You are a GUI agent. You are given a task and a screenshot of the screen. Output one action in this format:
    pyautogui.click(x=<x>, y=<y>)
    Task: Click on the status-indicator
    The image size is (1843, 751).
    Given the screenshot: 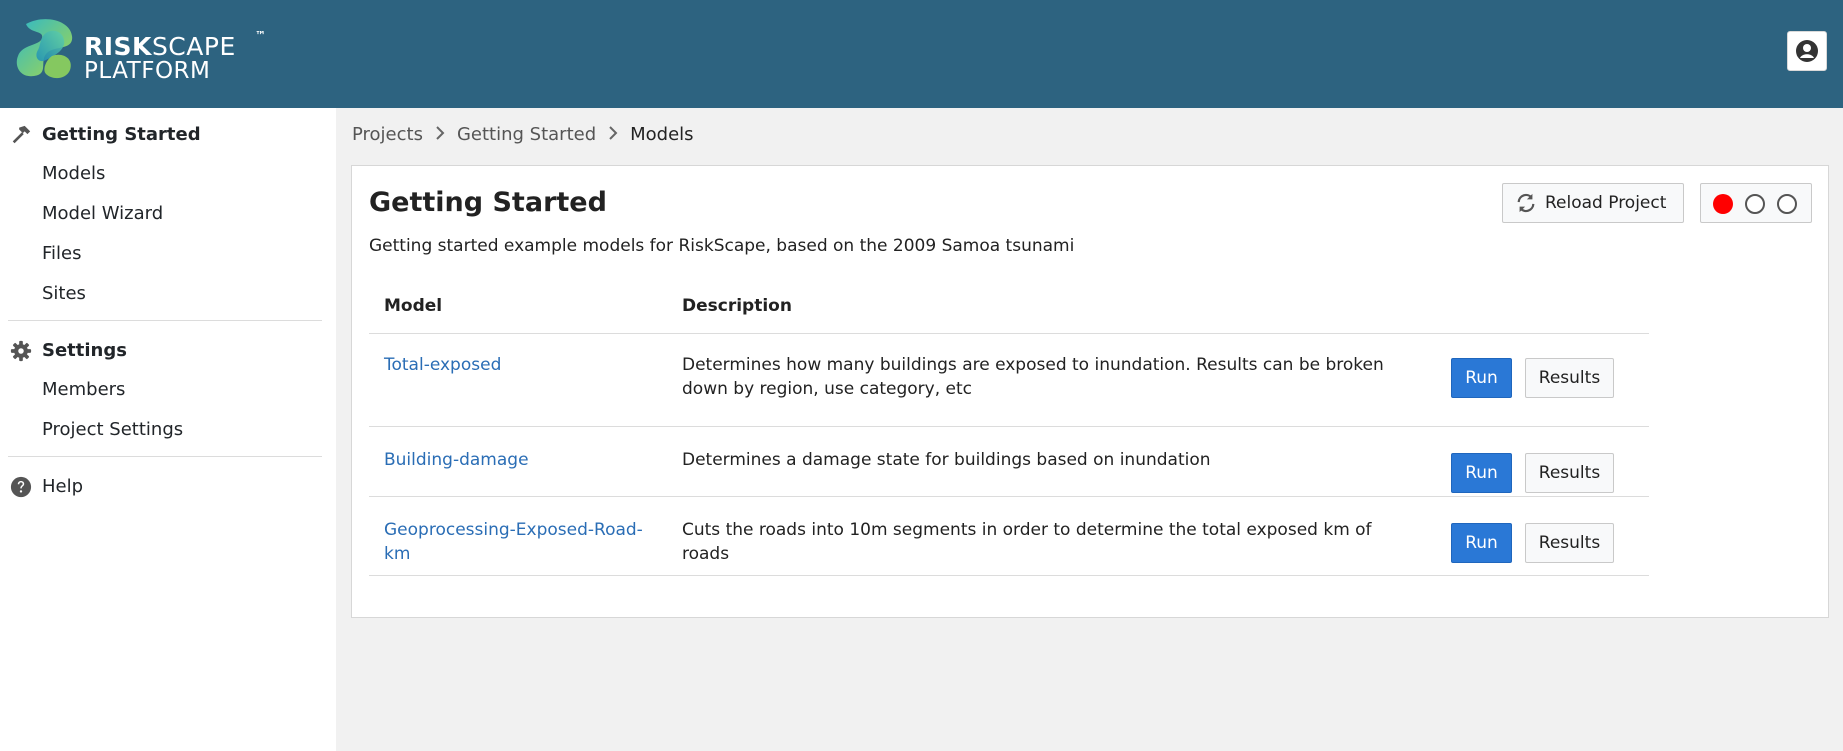 What is the action you would take?
    pyautogui.click(x=1756, y=203)
    